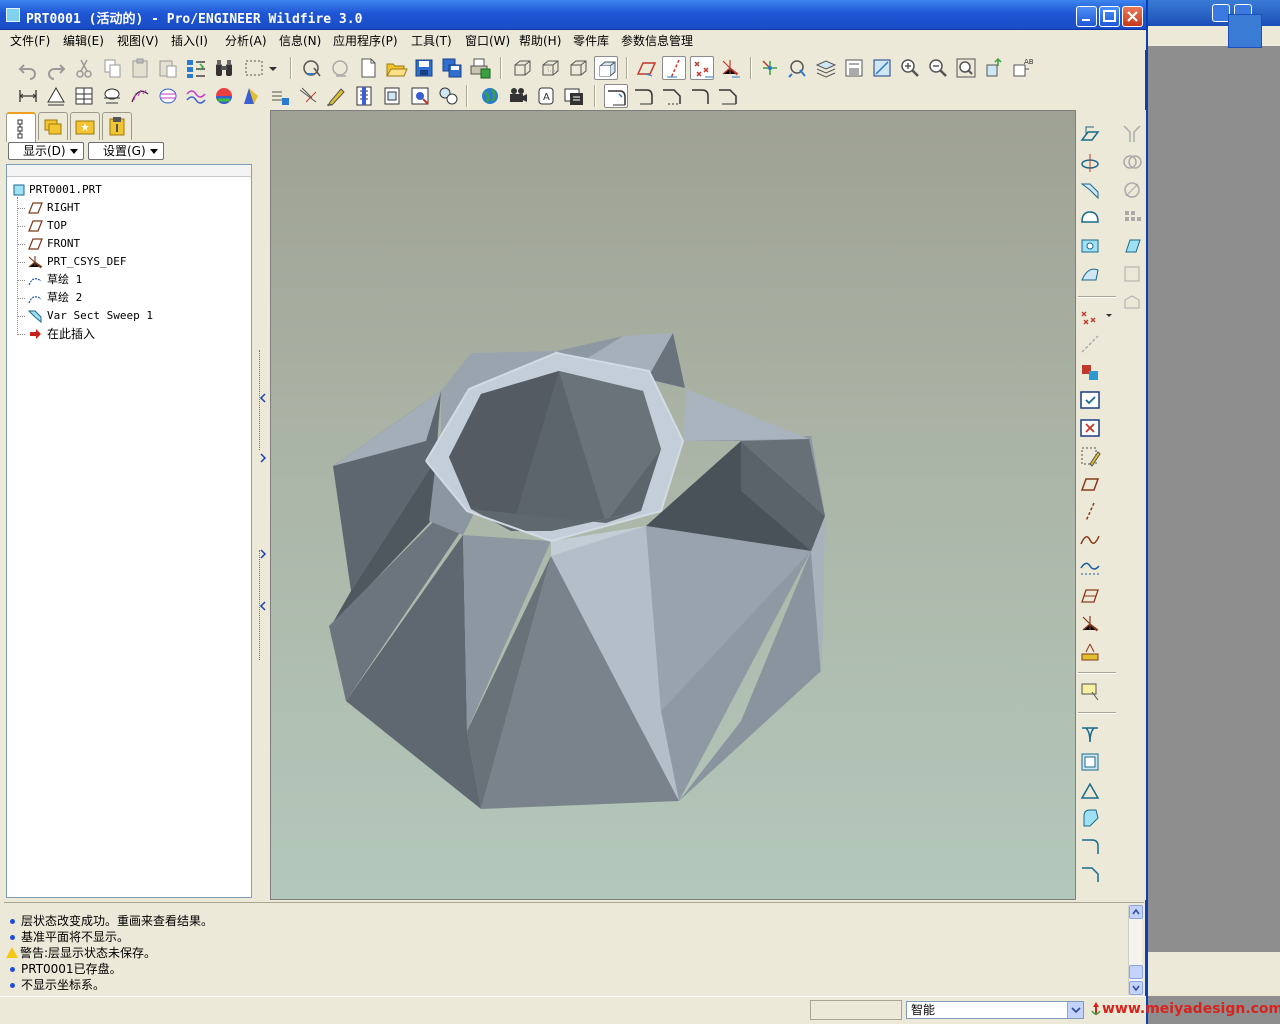 The width and height of the screenshot is (1280, 1024). Describe the element at coordinates (770, 68) in the screenshot. I see `spin-center-button` at that location.